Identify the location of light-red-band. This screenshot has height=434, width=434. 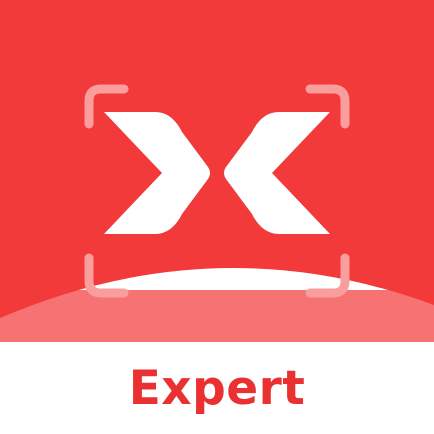
(217, 320).